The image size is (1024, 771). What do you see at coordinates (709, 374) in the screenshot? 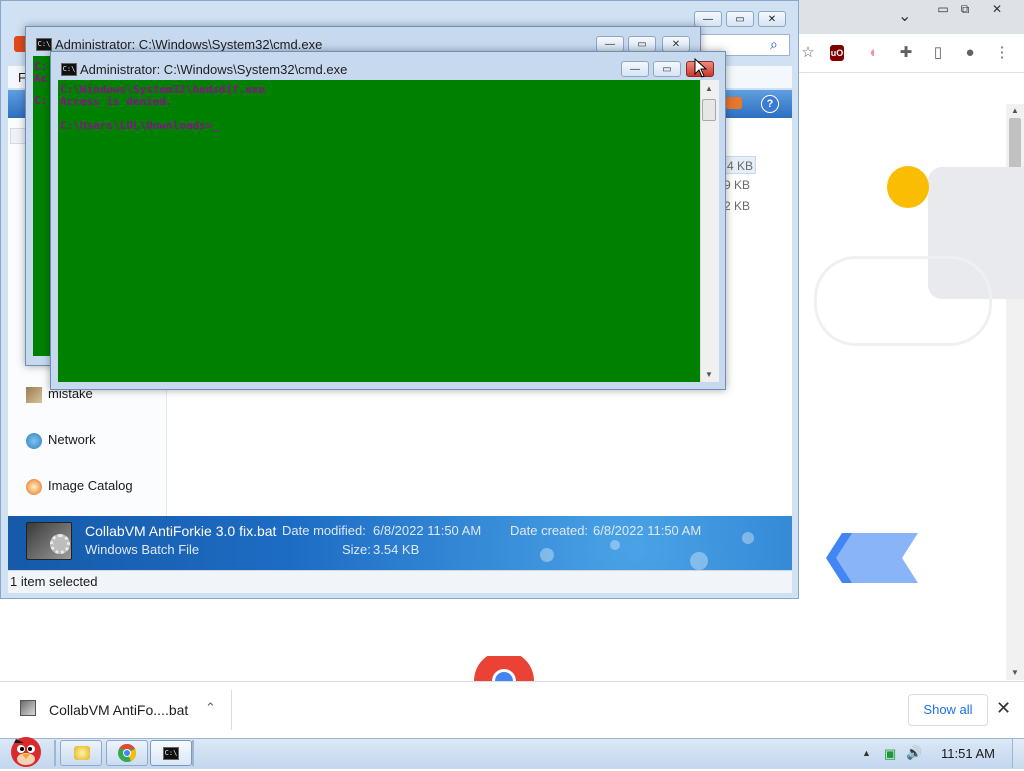
I see `scroll-down-icon: ▼` at bounding box center [709, 374].